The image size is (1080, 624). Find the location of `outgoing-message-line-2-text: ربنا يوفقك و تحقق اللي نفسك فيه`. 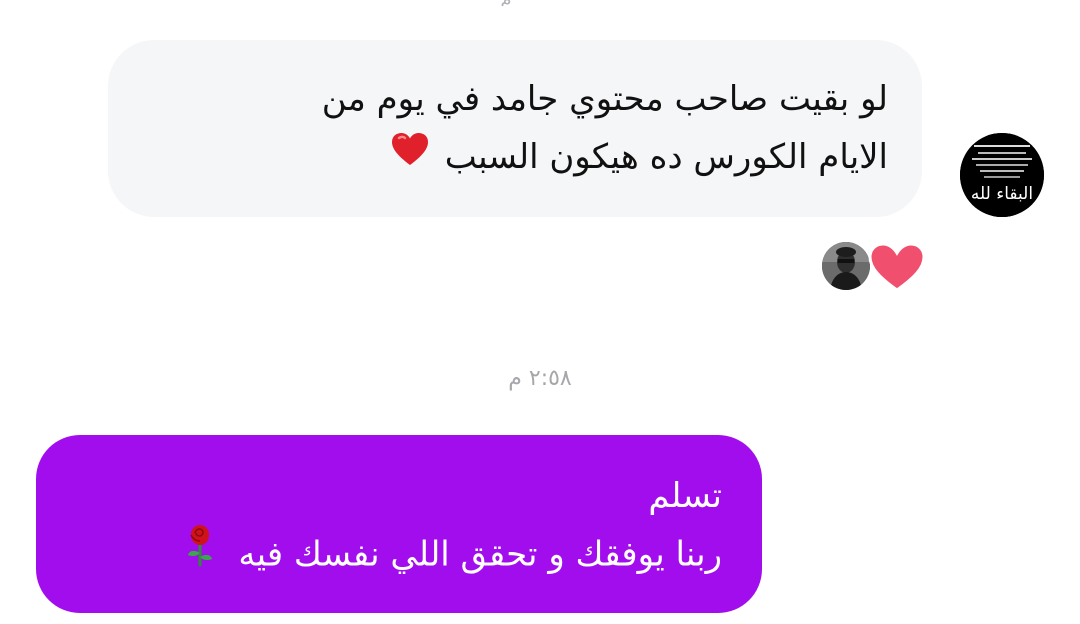

outgoing-message-line-2-text: ربنا يوفقك و تحقق اللي نفسك فيه is located at coordinates (480, 554).